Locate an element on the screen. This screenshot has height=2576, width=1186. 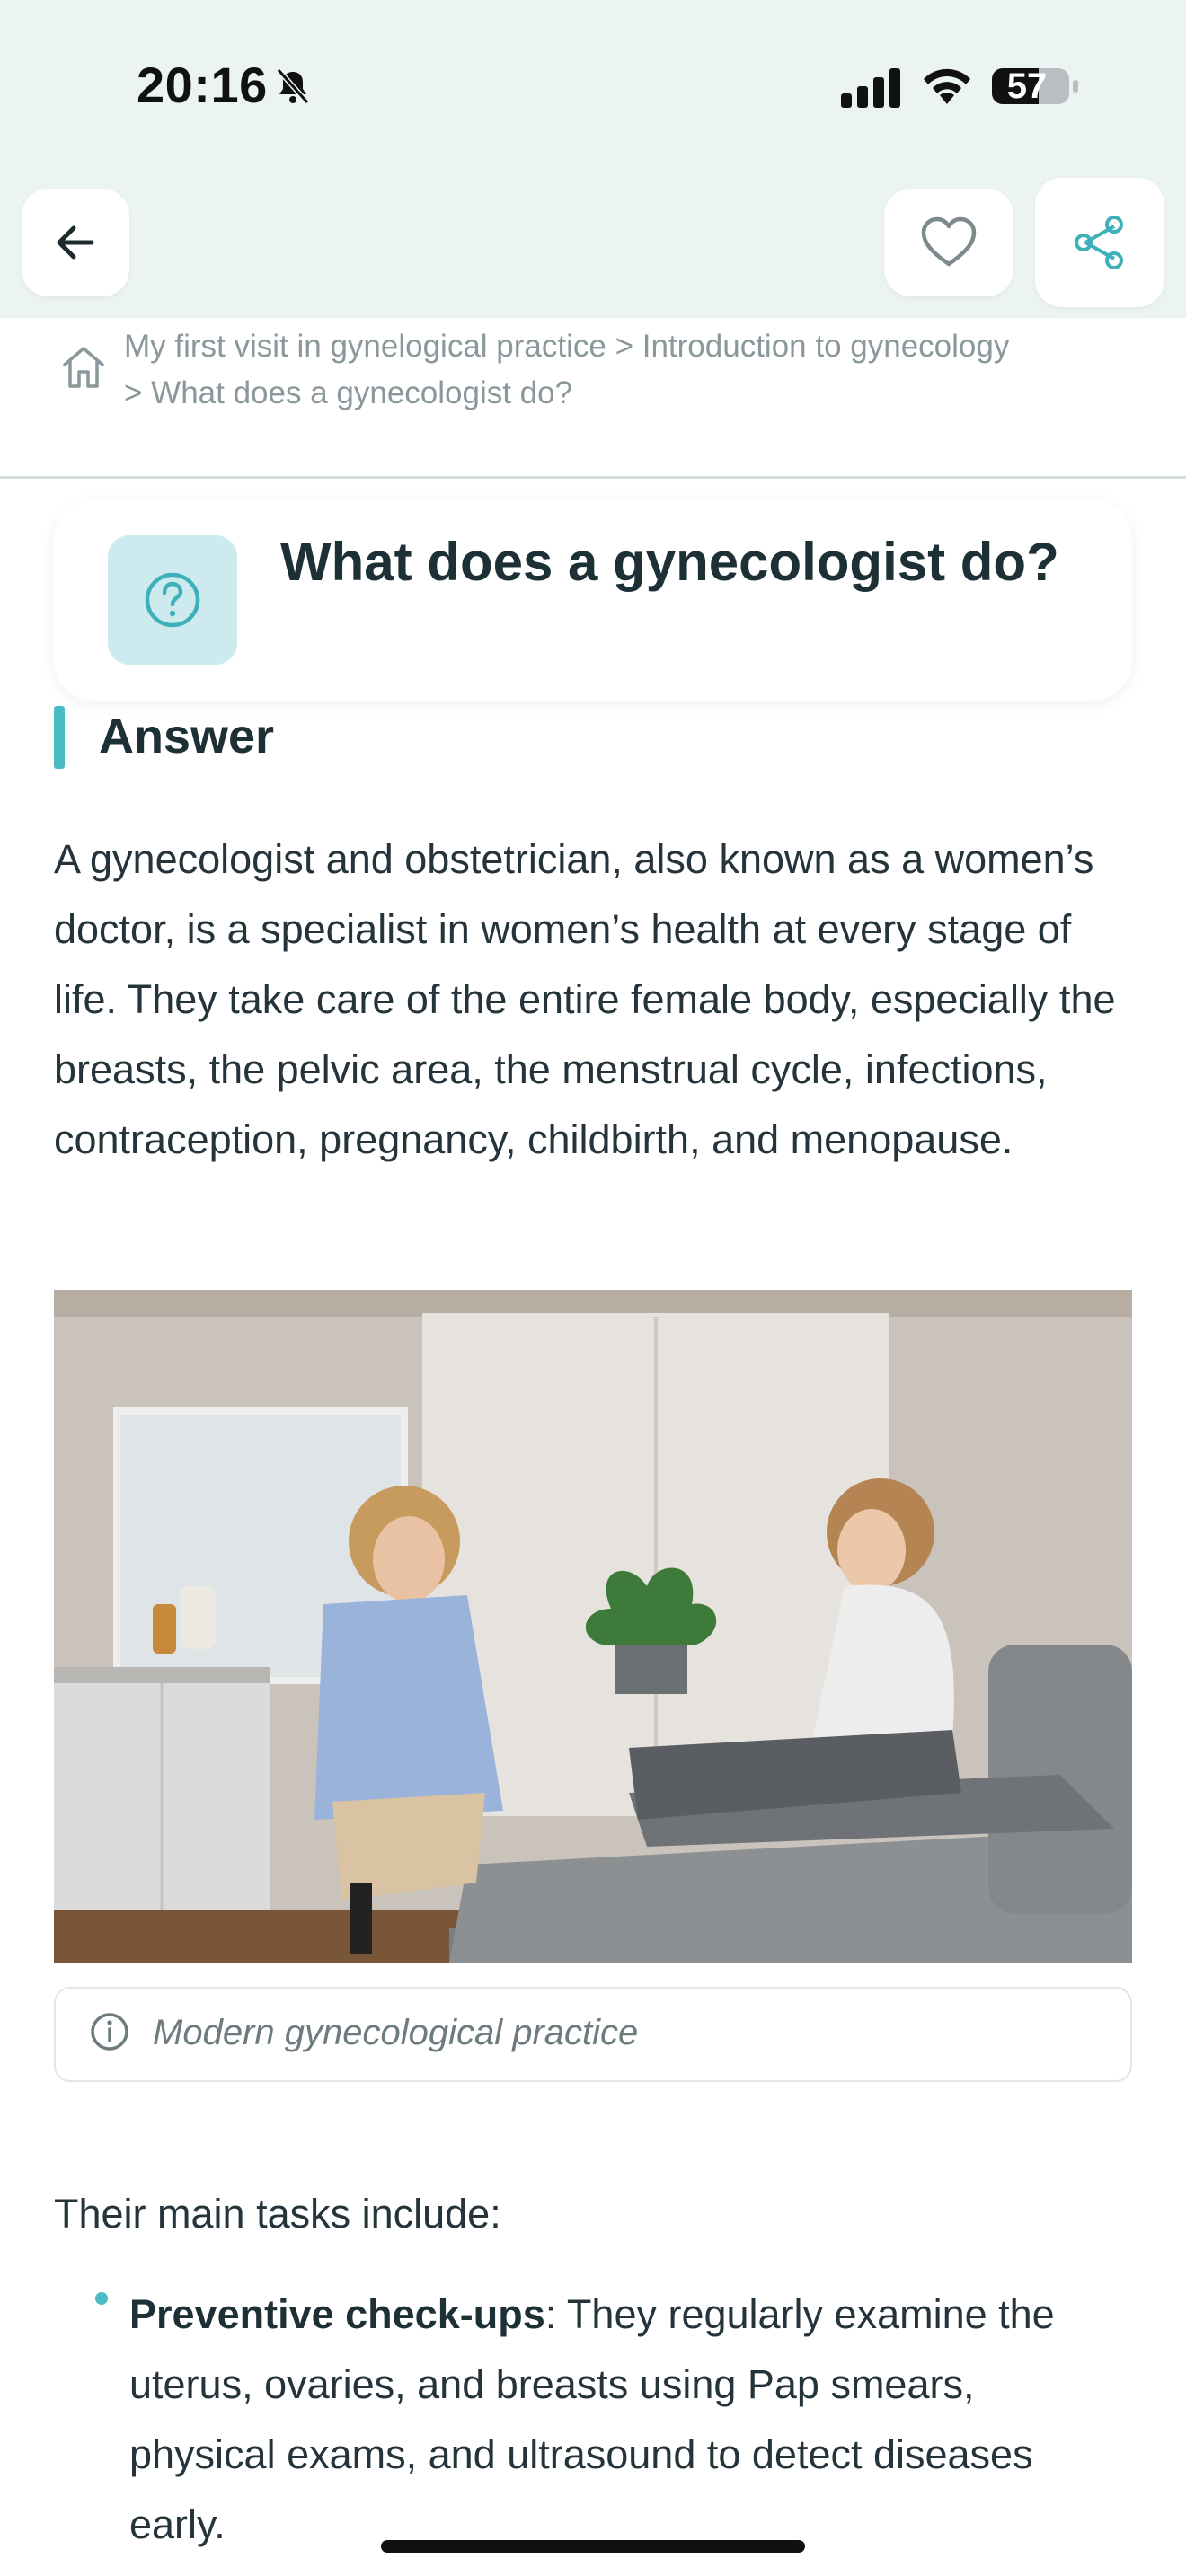
question-badge is located at coordinates (172, 600).